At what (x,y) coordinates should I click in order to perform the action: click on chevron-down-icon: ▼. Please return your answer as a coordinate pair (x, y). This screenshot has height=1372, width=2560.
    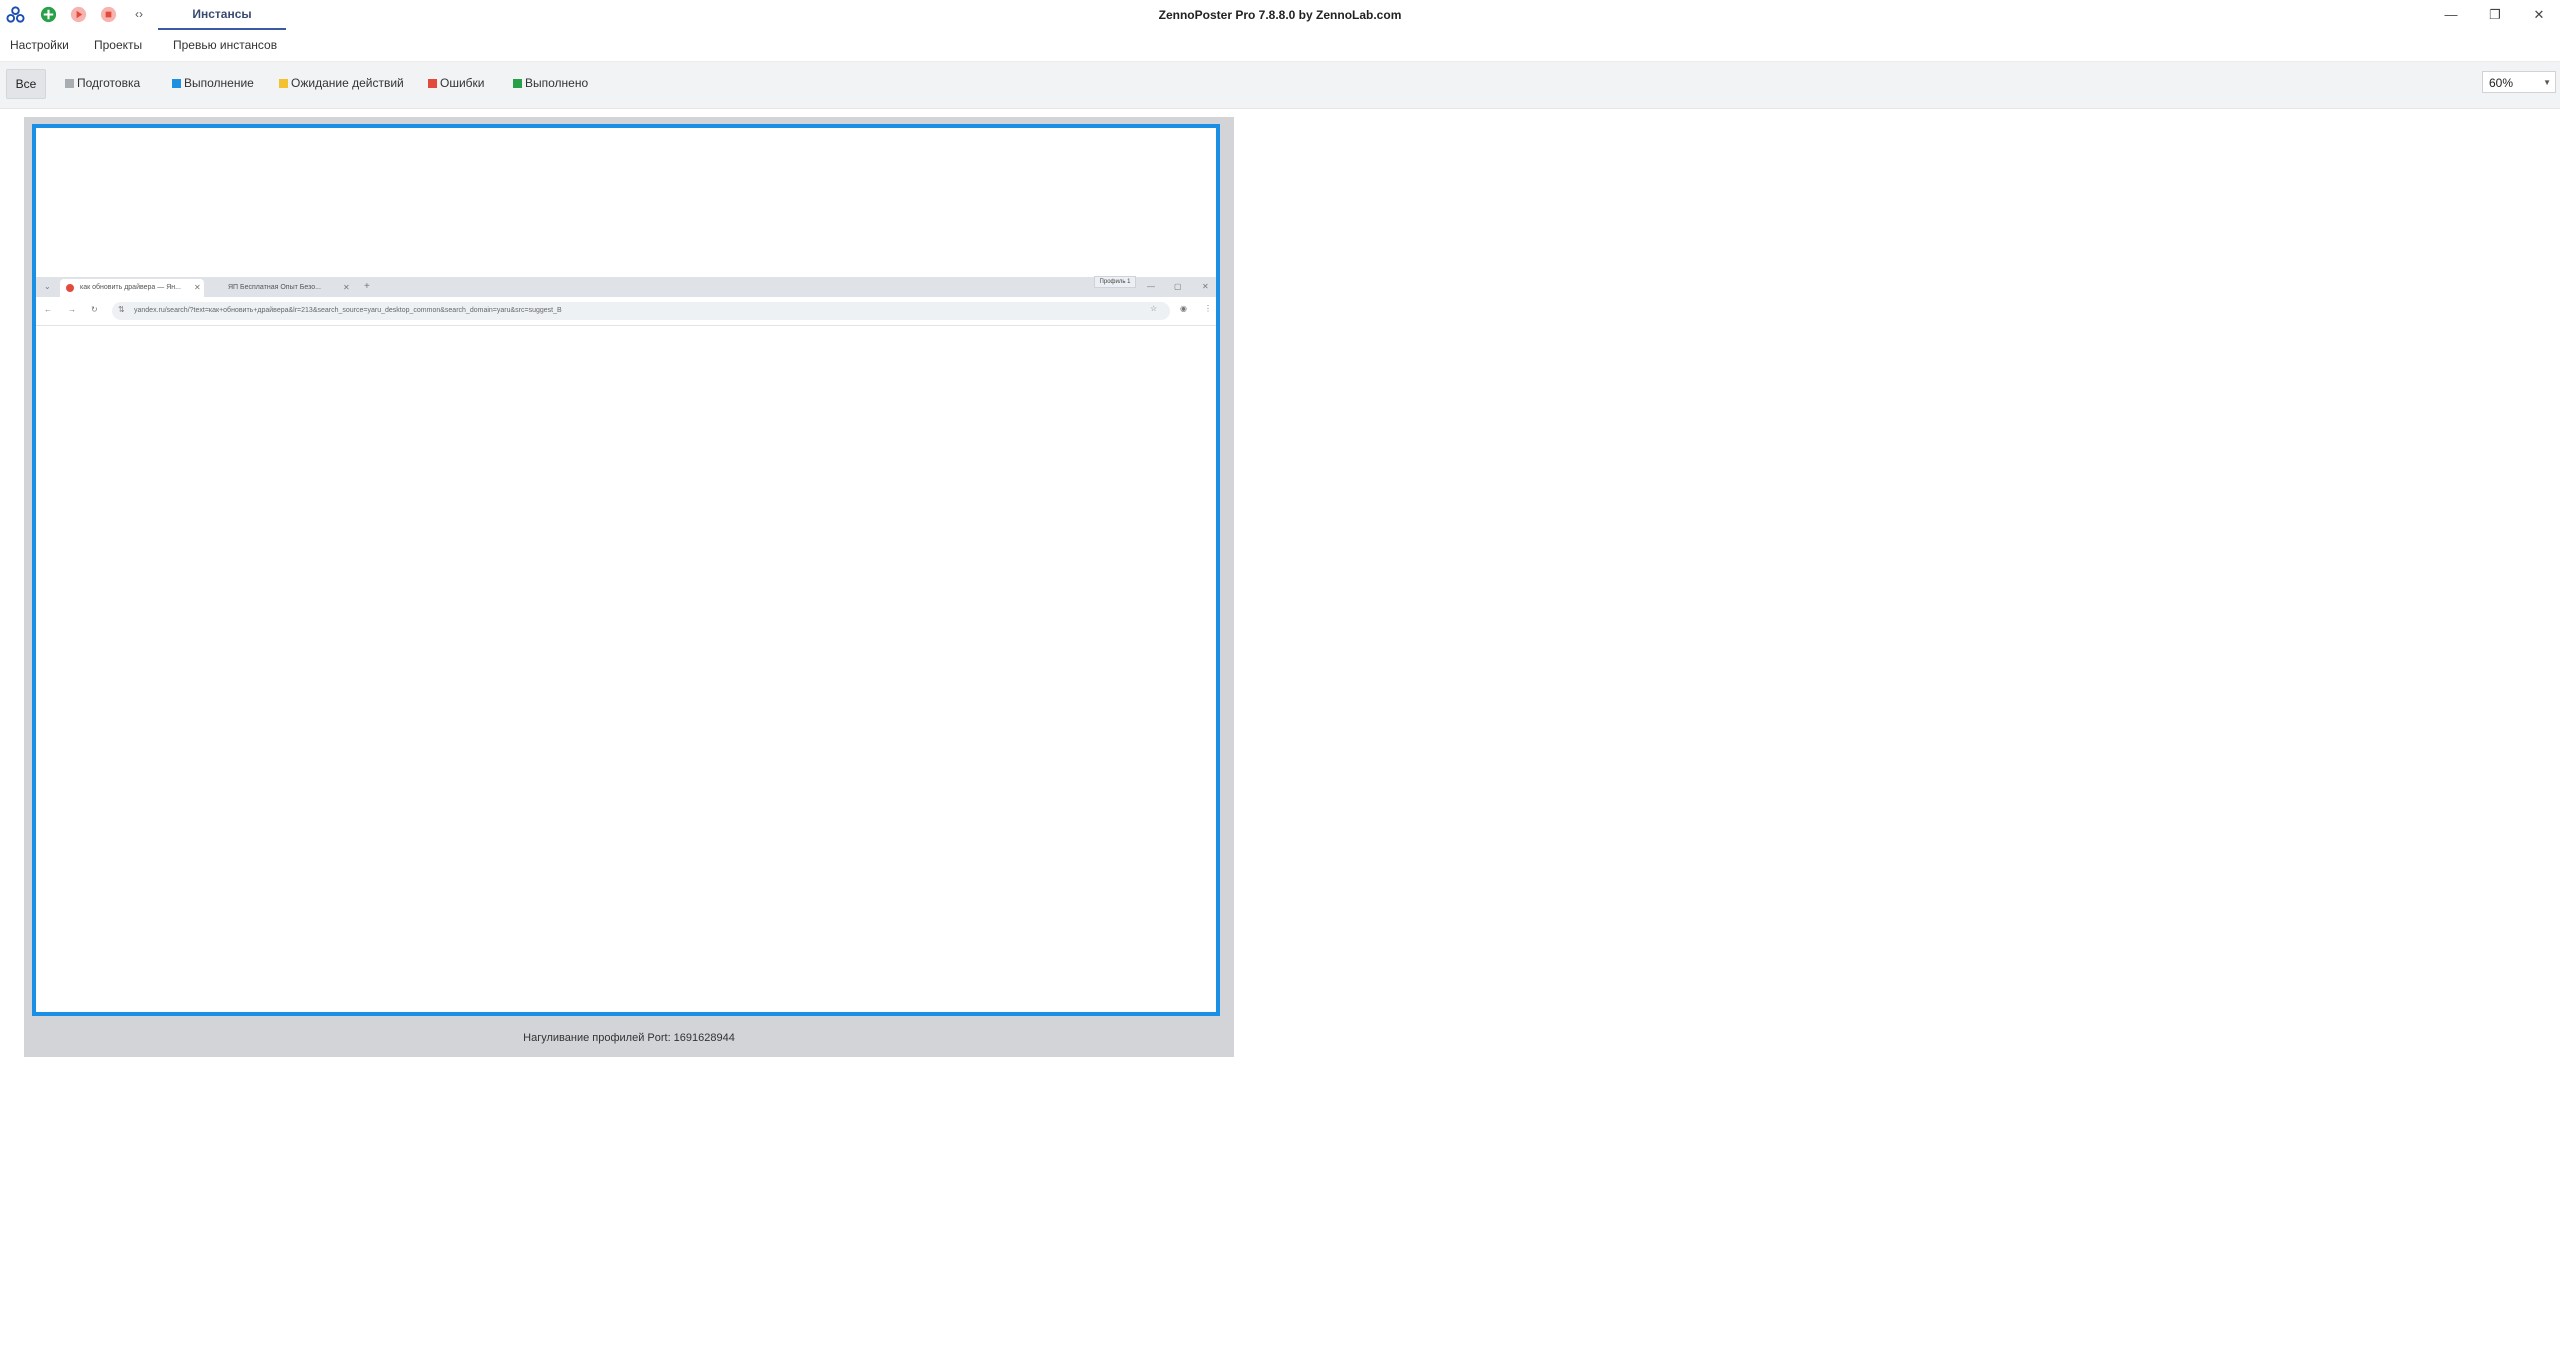
    Looking at the image, I should click on (2547, 82).